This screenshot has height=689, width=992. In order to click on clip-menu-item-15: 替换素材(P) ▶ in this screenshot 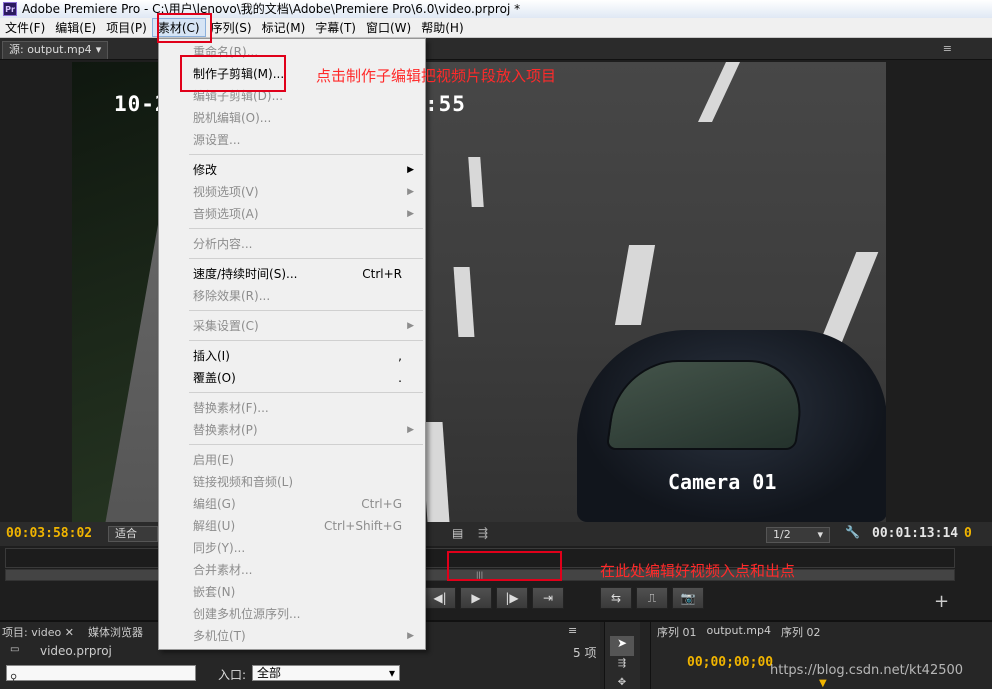, I will do `click(292, 430)`.